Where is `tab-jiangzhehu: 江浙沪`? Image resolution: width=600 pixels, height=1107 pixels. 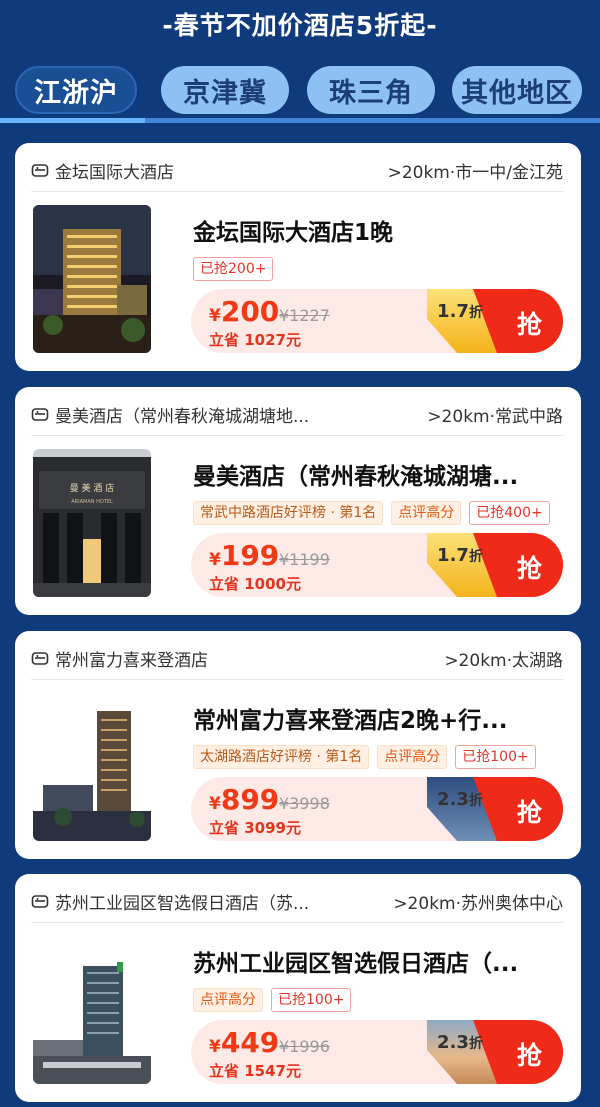 tab-jiangzhehu: 江浙沪 is located at coordinates (76, 90).